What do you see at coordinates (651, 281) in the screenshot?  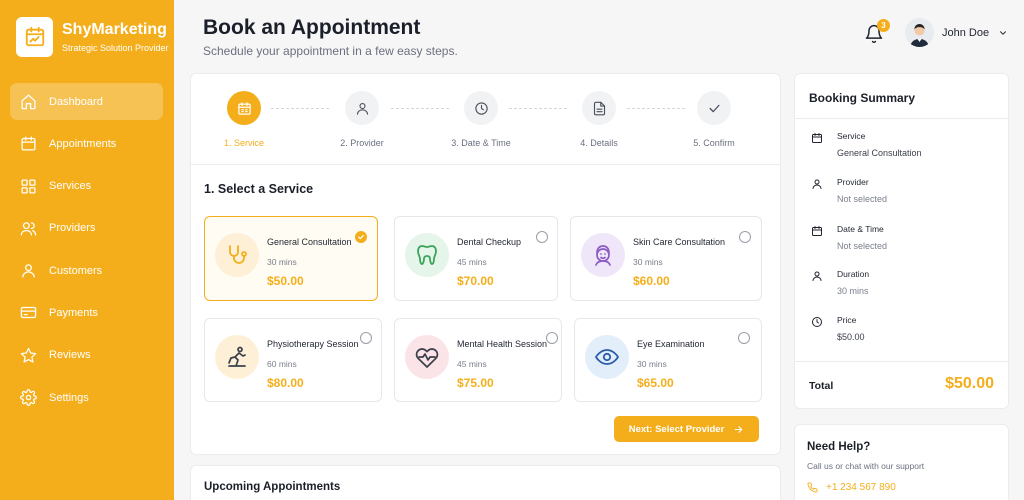 I see `service-price: $60.00` at bounding box center [651, 281].